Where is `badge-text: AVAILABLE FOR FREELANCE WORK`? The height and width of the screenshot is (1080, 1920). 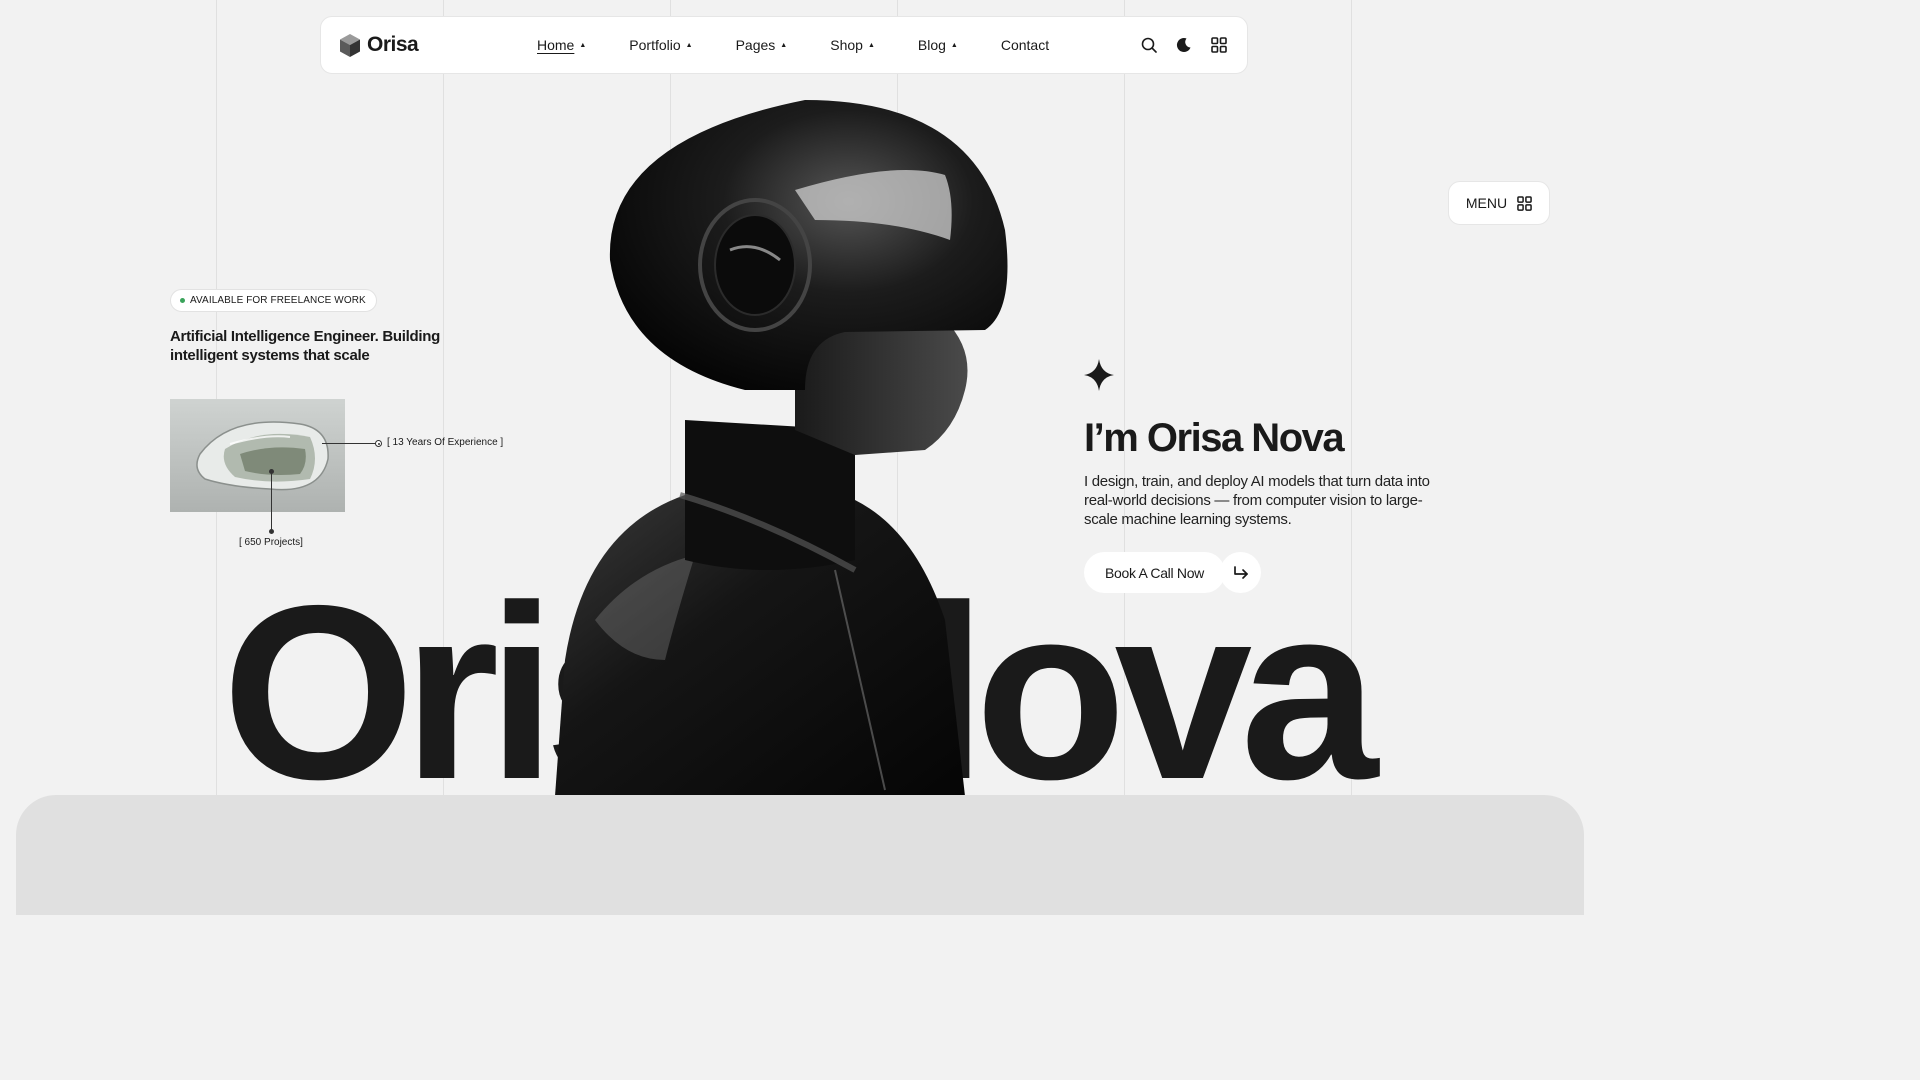
badge-text: AVAILABLE FOR FREELANCE WORK is located at coordinates (278, 300).